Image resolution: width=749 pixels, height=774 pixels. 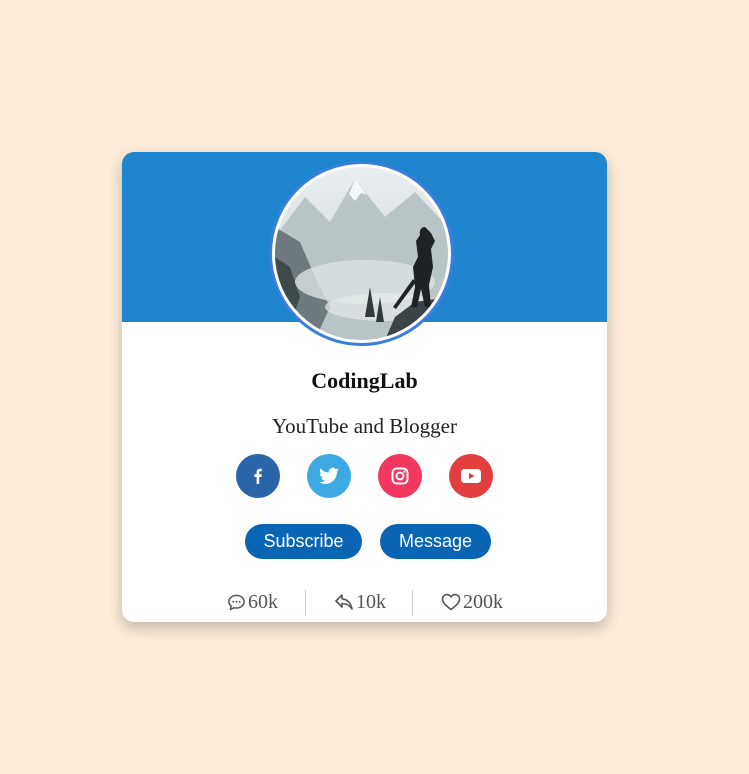 I want to click on avatar, so click(x=361, y=253).